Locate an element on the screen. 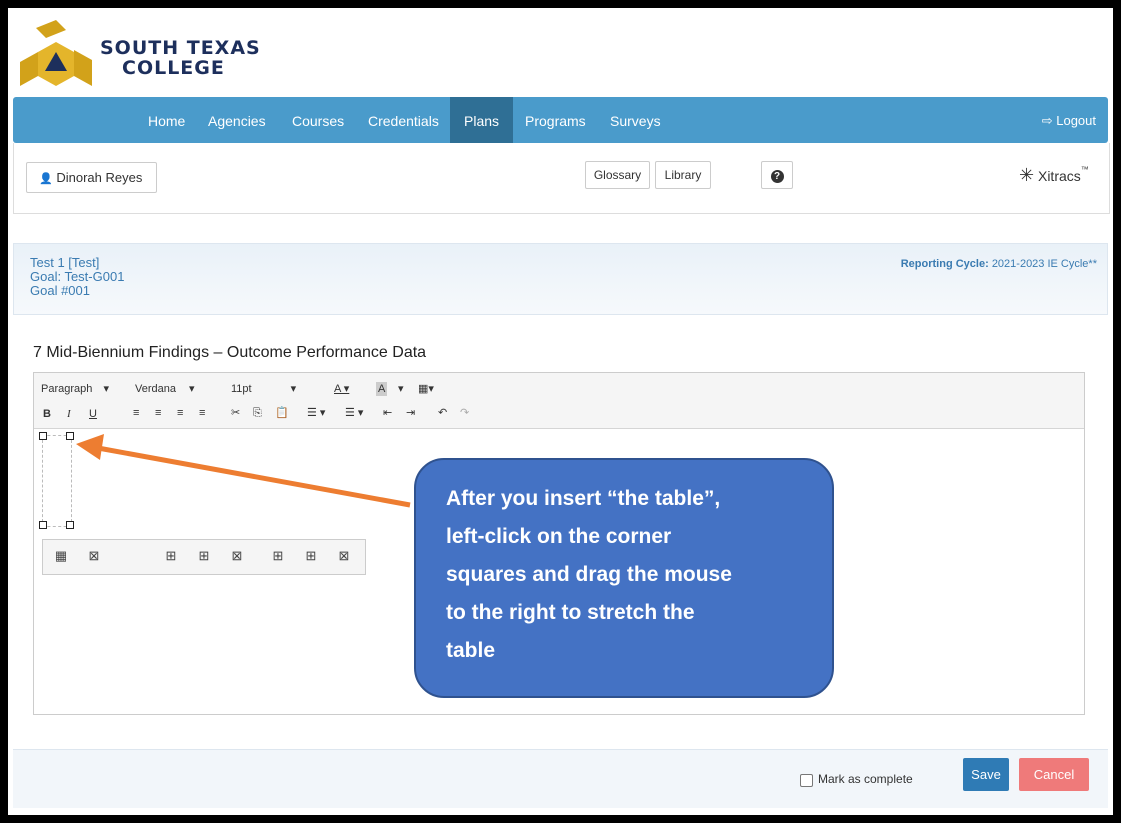 The height and width of the screenshot is (823, 1121). callout-line: to the right to stretch the is located at coordinates (570, 612).